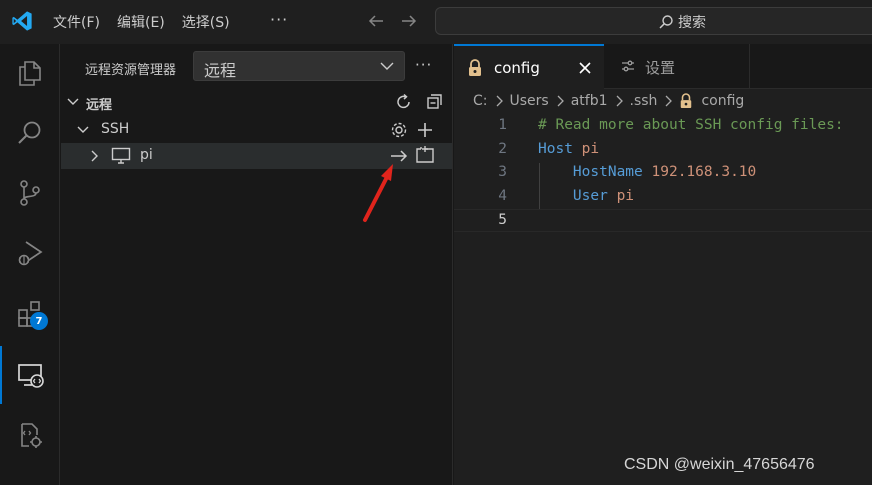  Describe the element at coordinates (589, 101) in the screenshot. I see `breadcrumb-user: atfb1` at that location.